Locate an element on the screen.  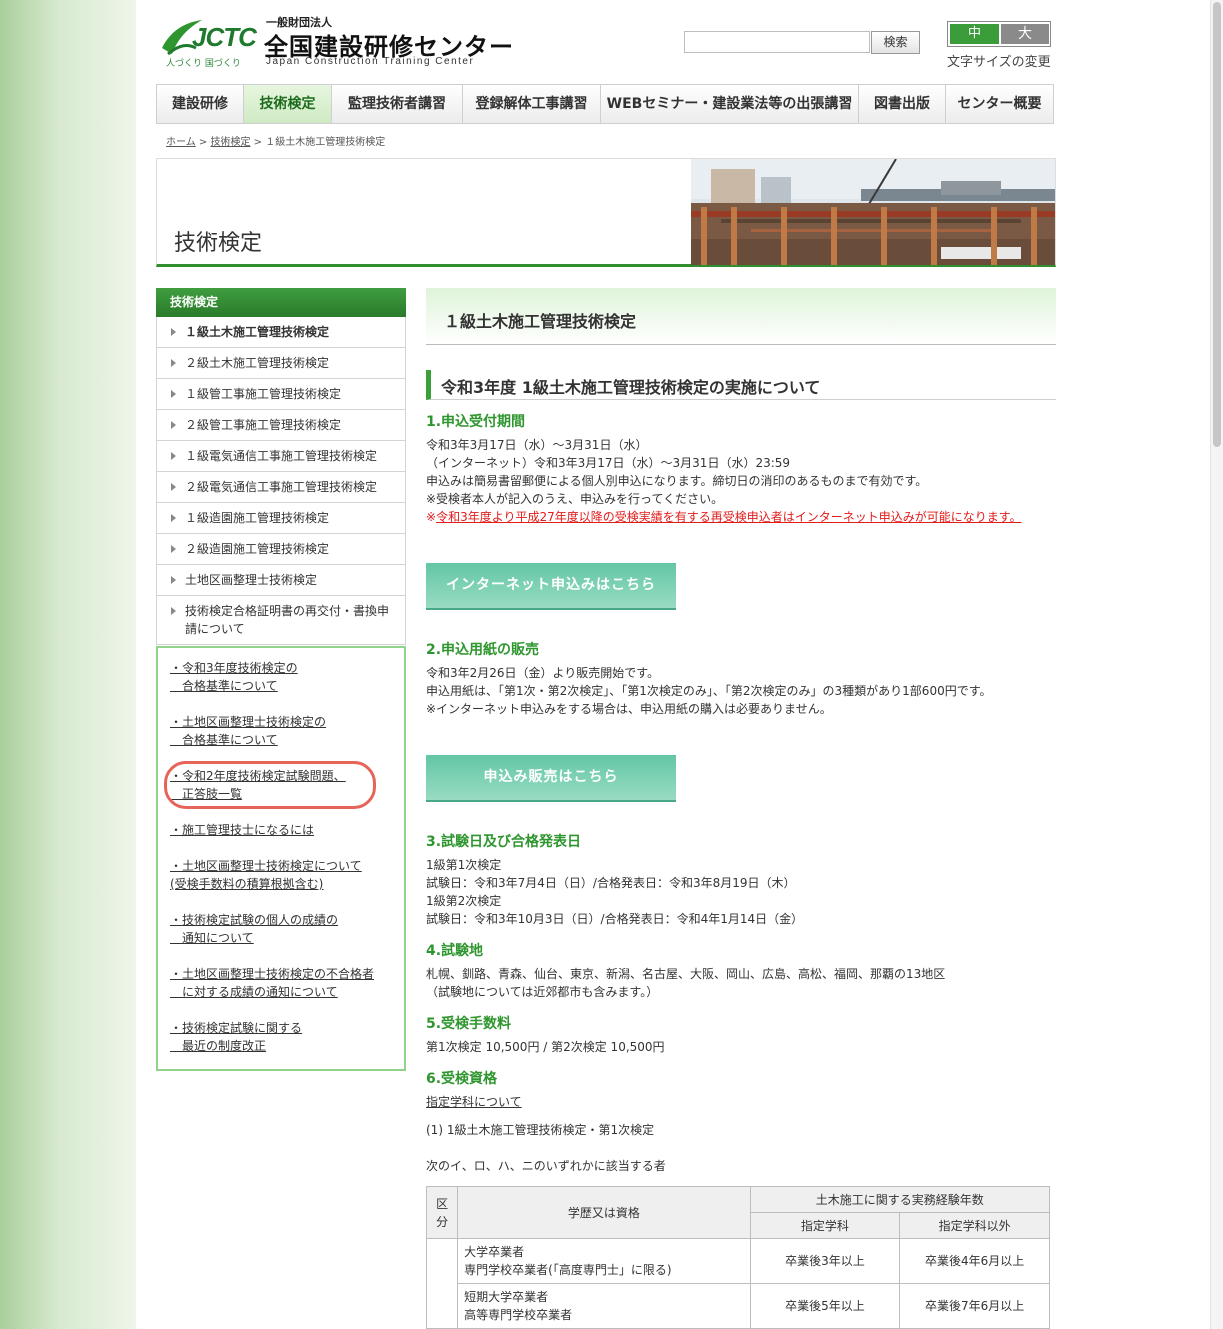
link-system-revision: ・技術検定試験に関する 最近の制度改正 is located at coordinates (236, 1037).